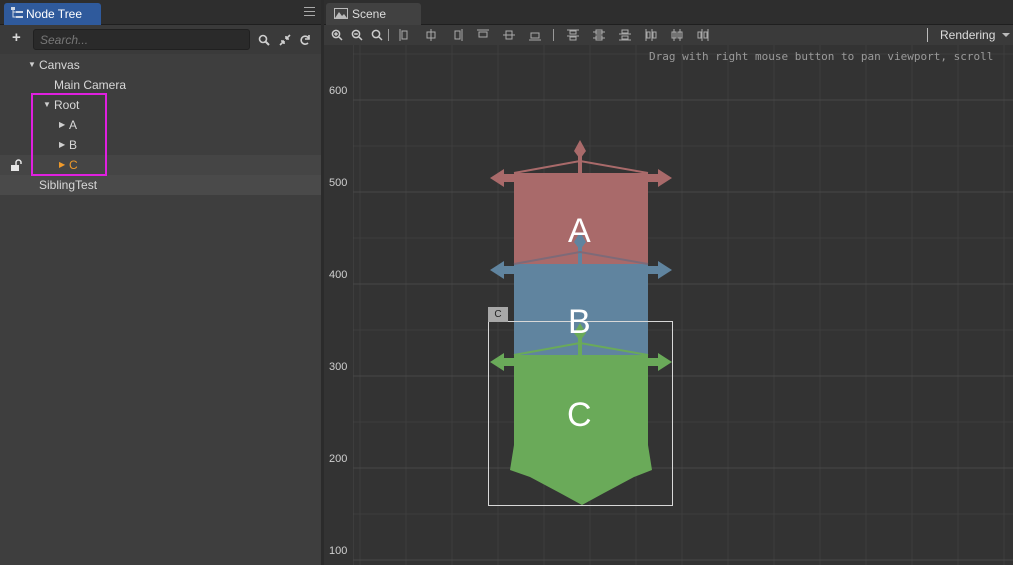 This screenshot has width=1013, height=565. Describe the element at coordinates (357, 35) in the screenshot. I see `zoom-out-icon` at that location.